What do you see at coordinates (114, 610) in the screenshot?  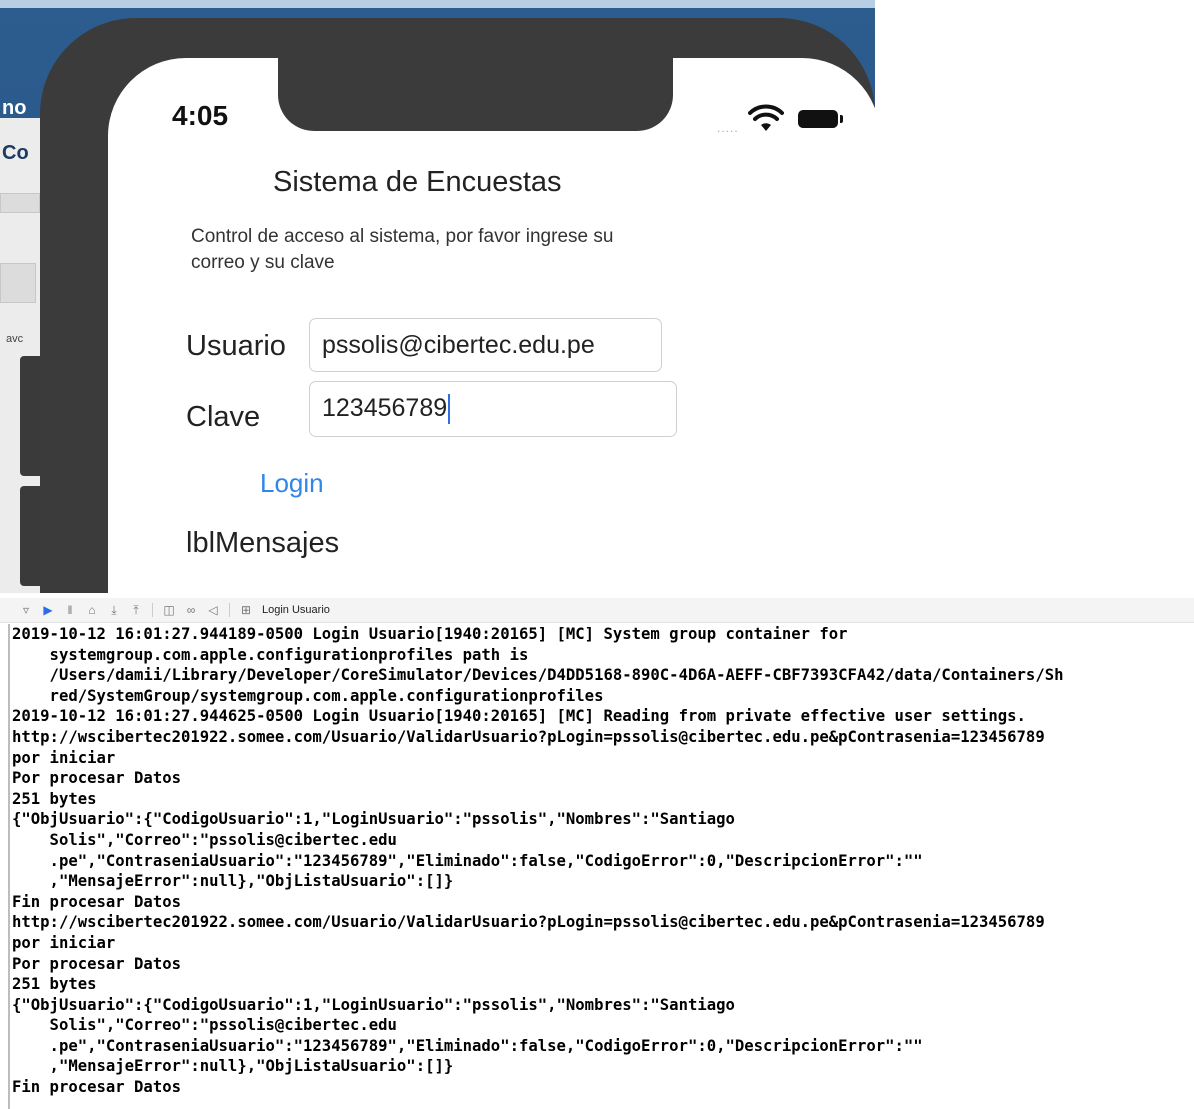 I see `step-into-icon: ⤓` at bounding box center [114, 610].